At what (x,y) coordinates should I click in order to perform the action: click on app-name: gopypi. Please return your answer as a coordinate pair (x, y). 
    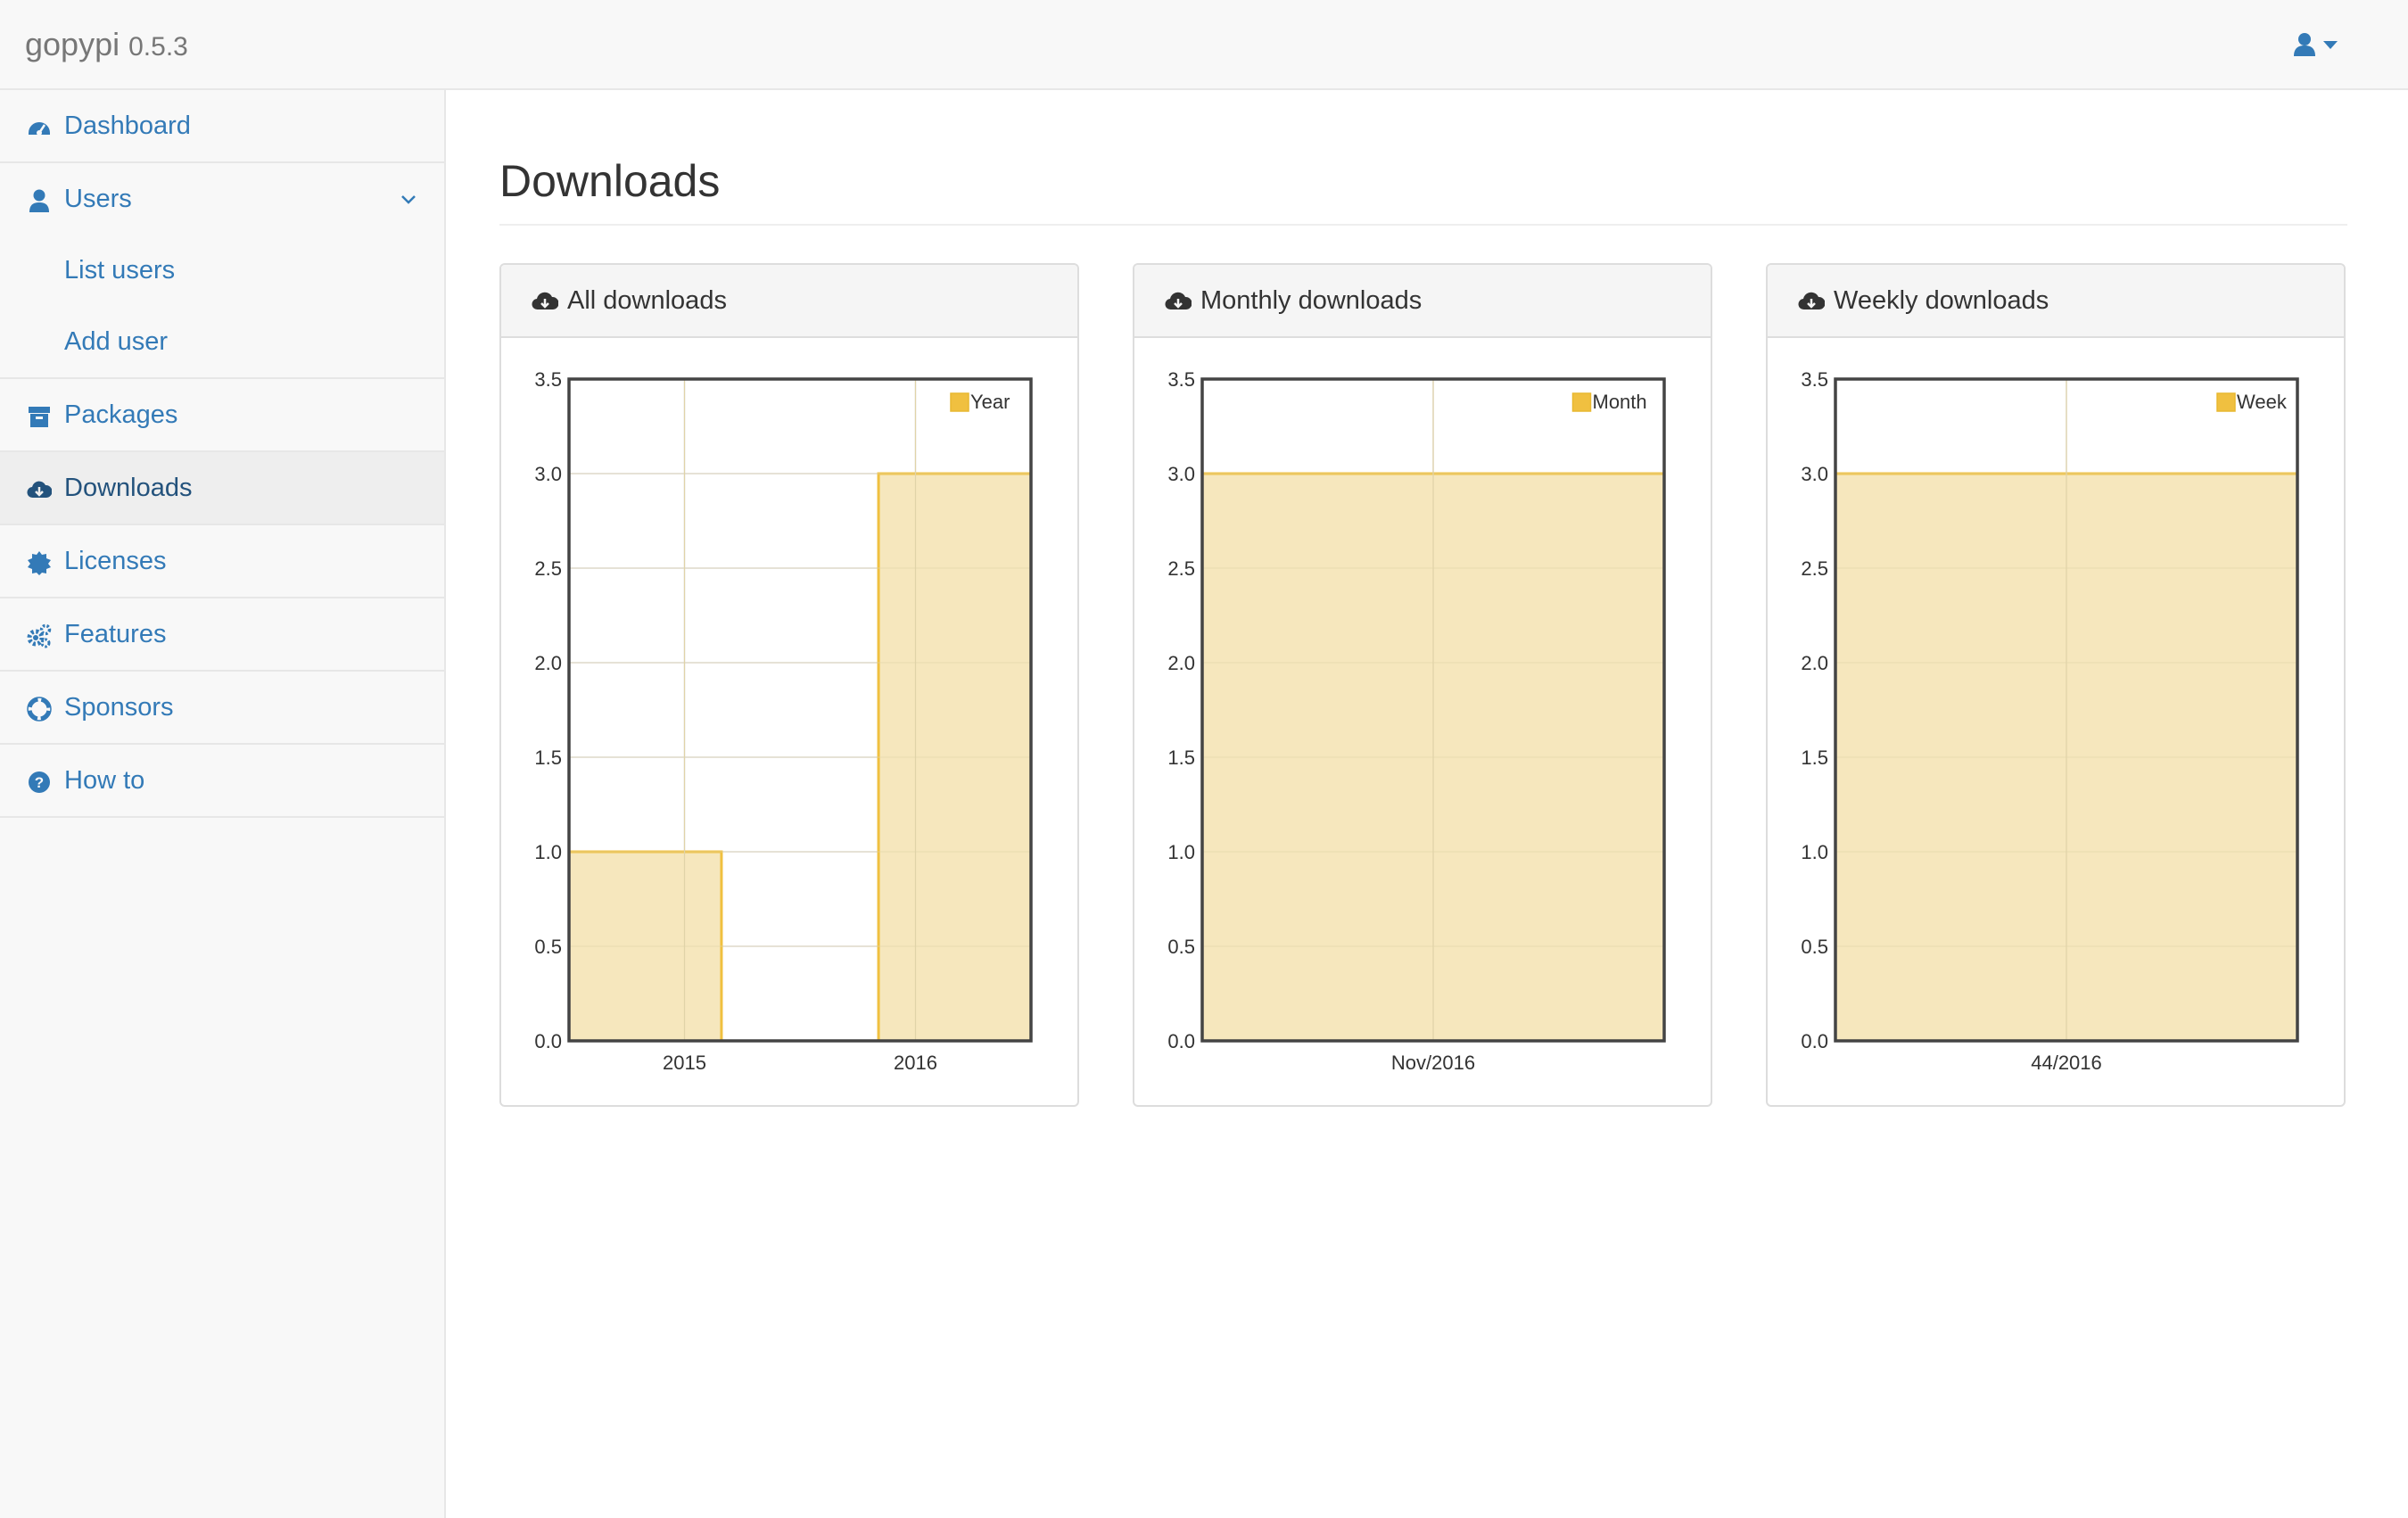
    Looking at the image, I should click on (72, 44).